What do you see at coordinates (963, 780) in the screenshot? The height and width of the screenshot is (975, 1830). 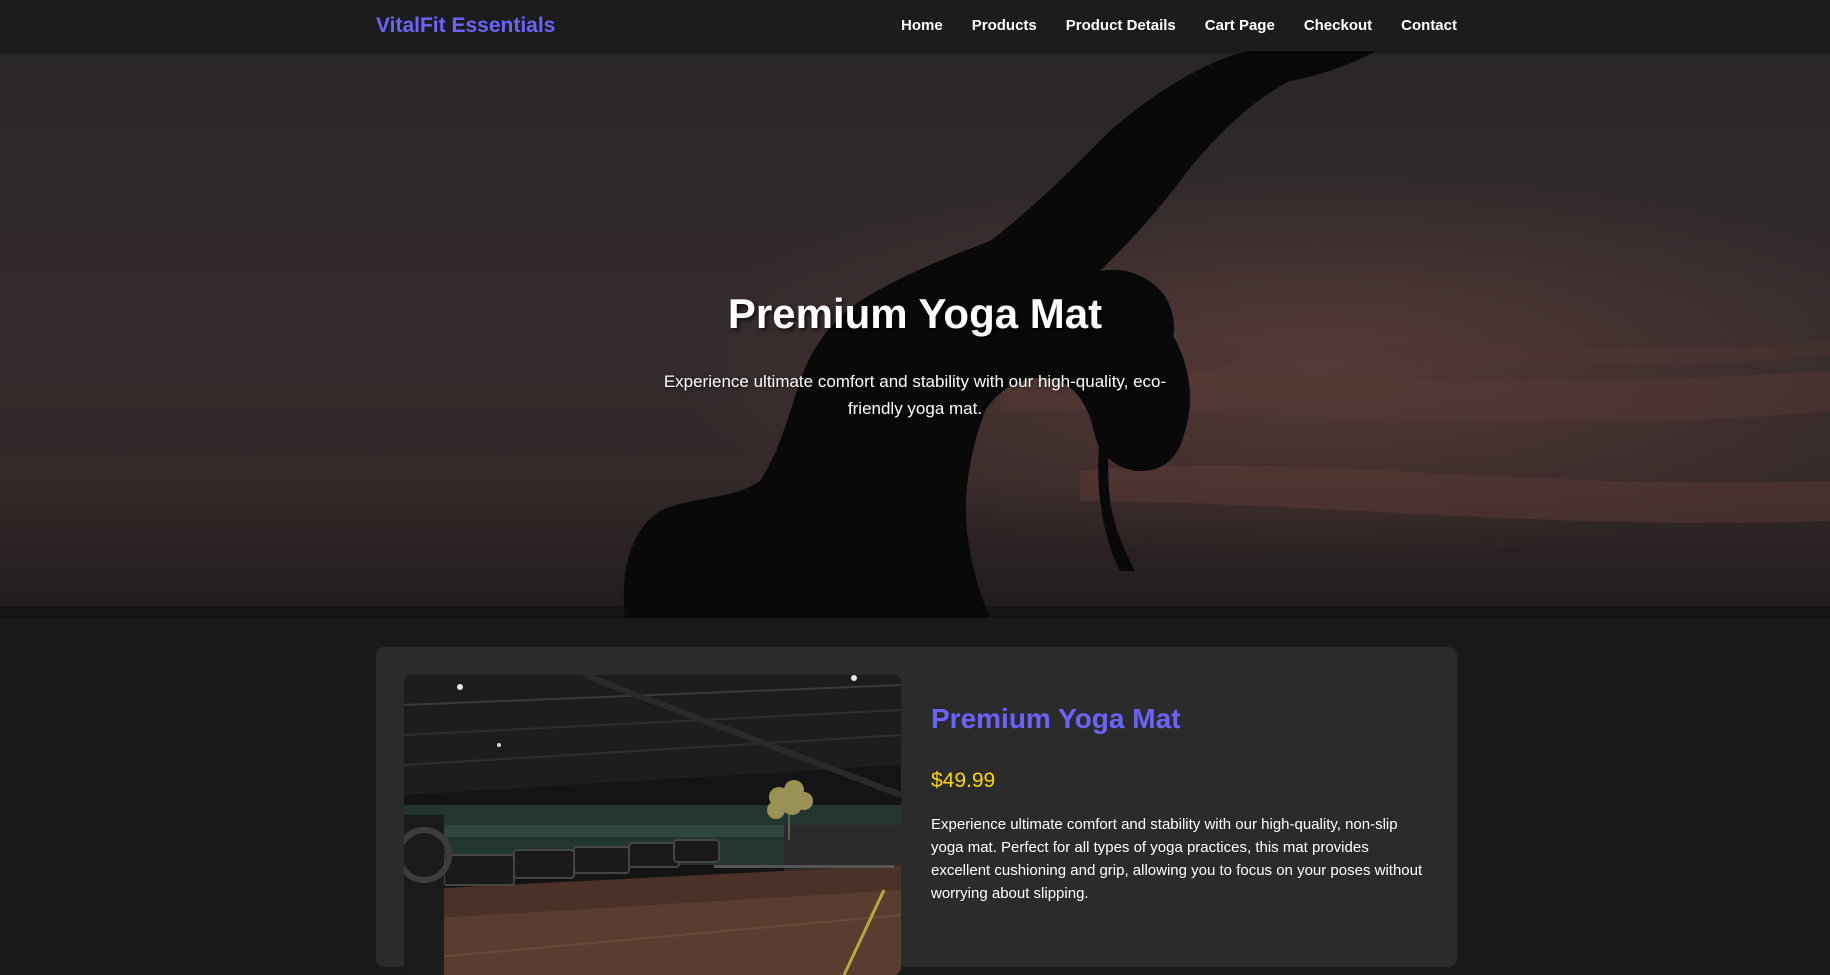 I see `product-price: $49.99` at bounding box center [963, 780].